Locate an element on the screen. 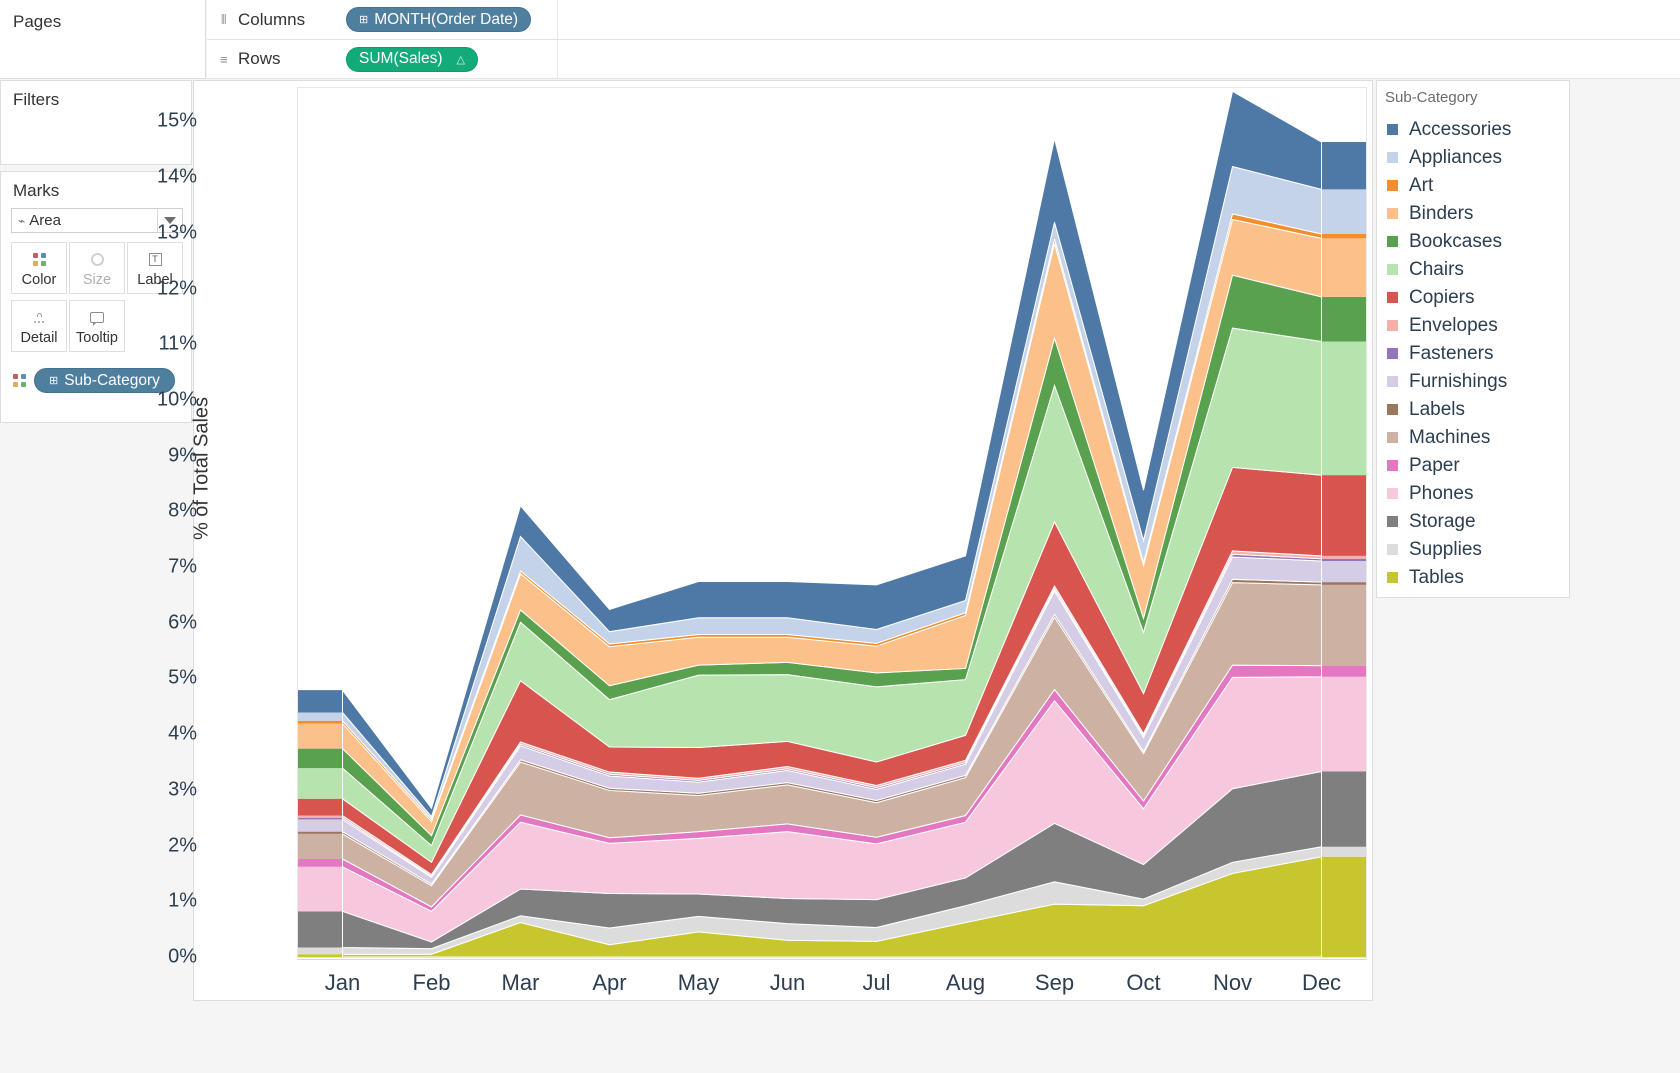 The width and height of the screenshot is (1680, 1073). y-axis-tick-label: 13% is located at coordinates (176, 232).